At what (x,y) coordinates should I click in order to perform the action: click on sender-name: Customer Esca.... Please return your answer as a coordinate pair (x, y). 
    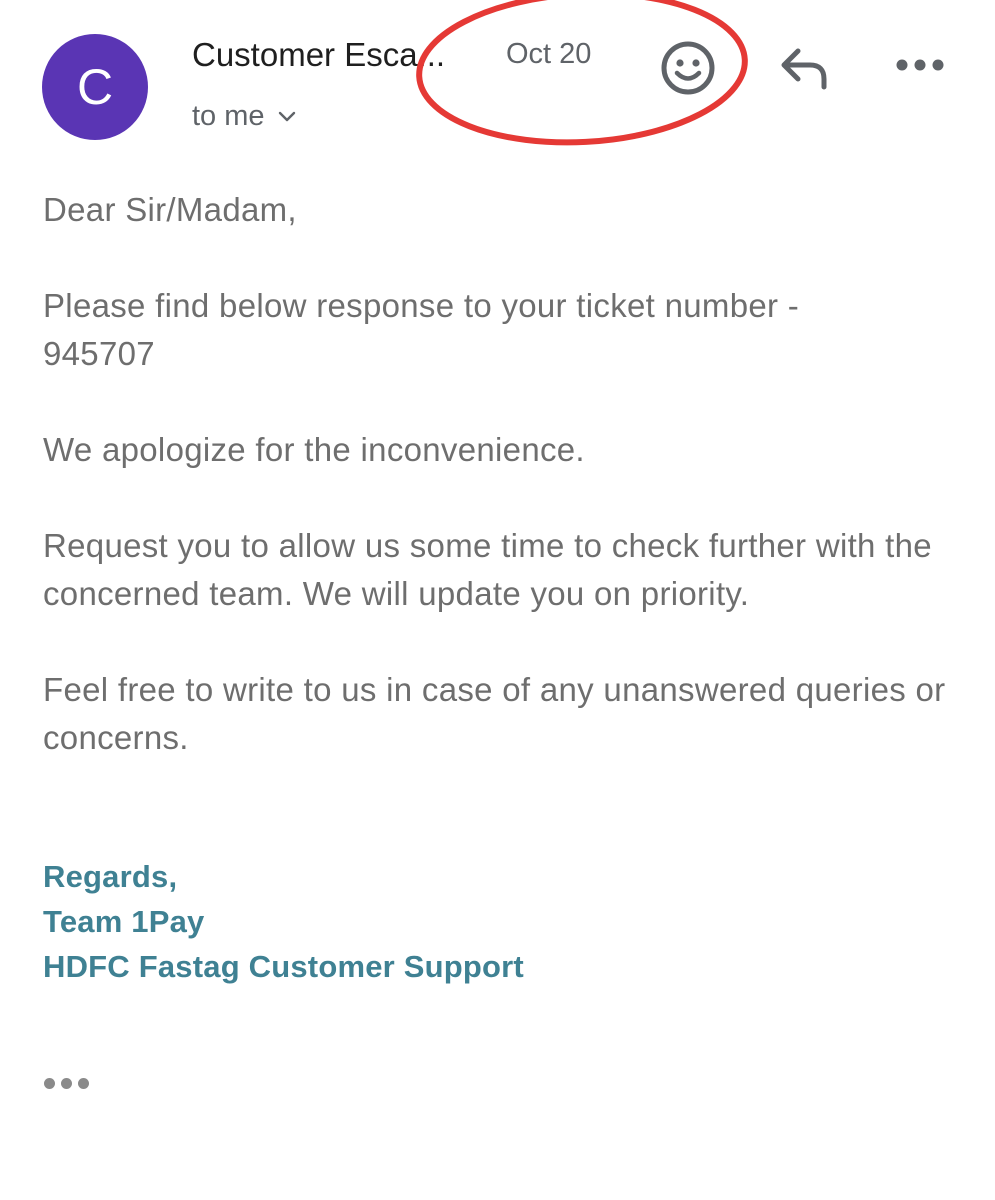
    Looking at the image, I should click on (318, 55).